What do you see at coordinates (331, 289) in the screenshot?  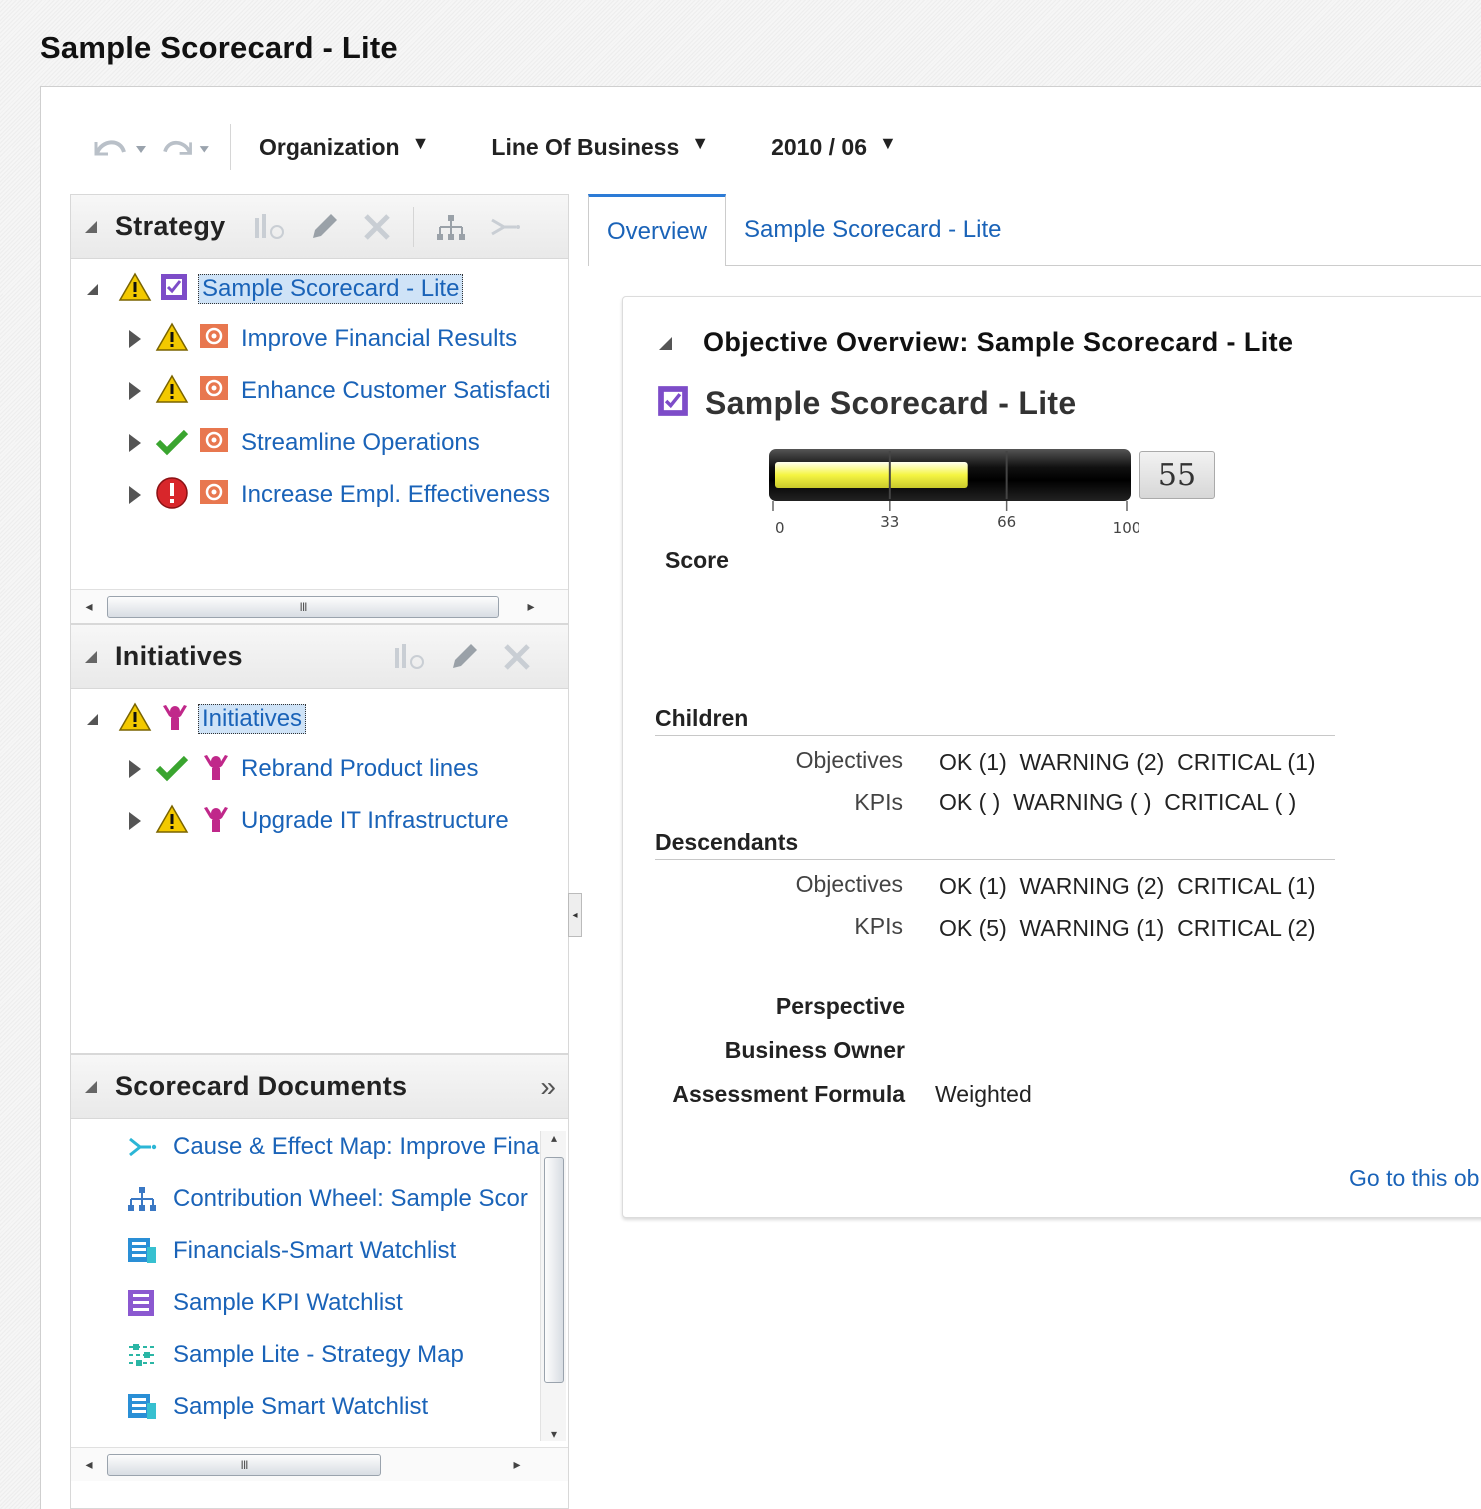 I see `tree-node-sample-scorecard-lite: Sample Scorecard - Lite` at bounding box center [331, 289].